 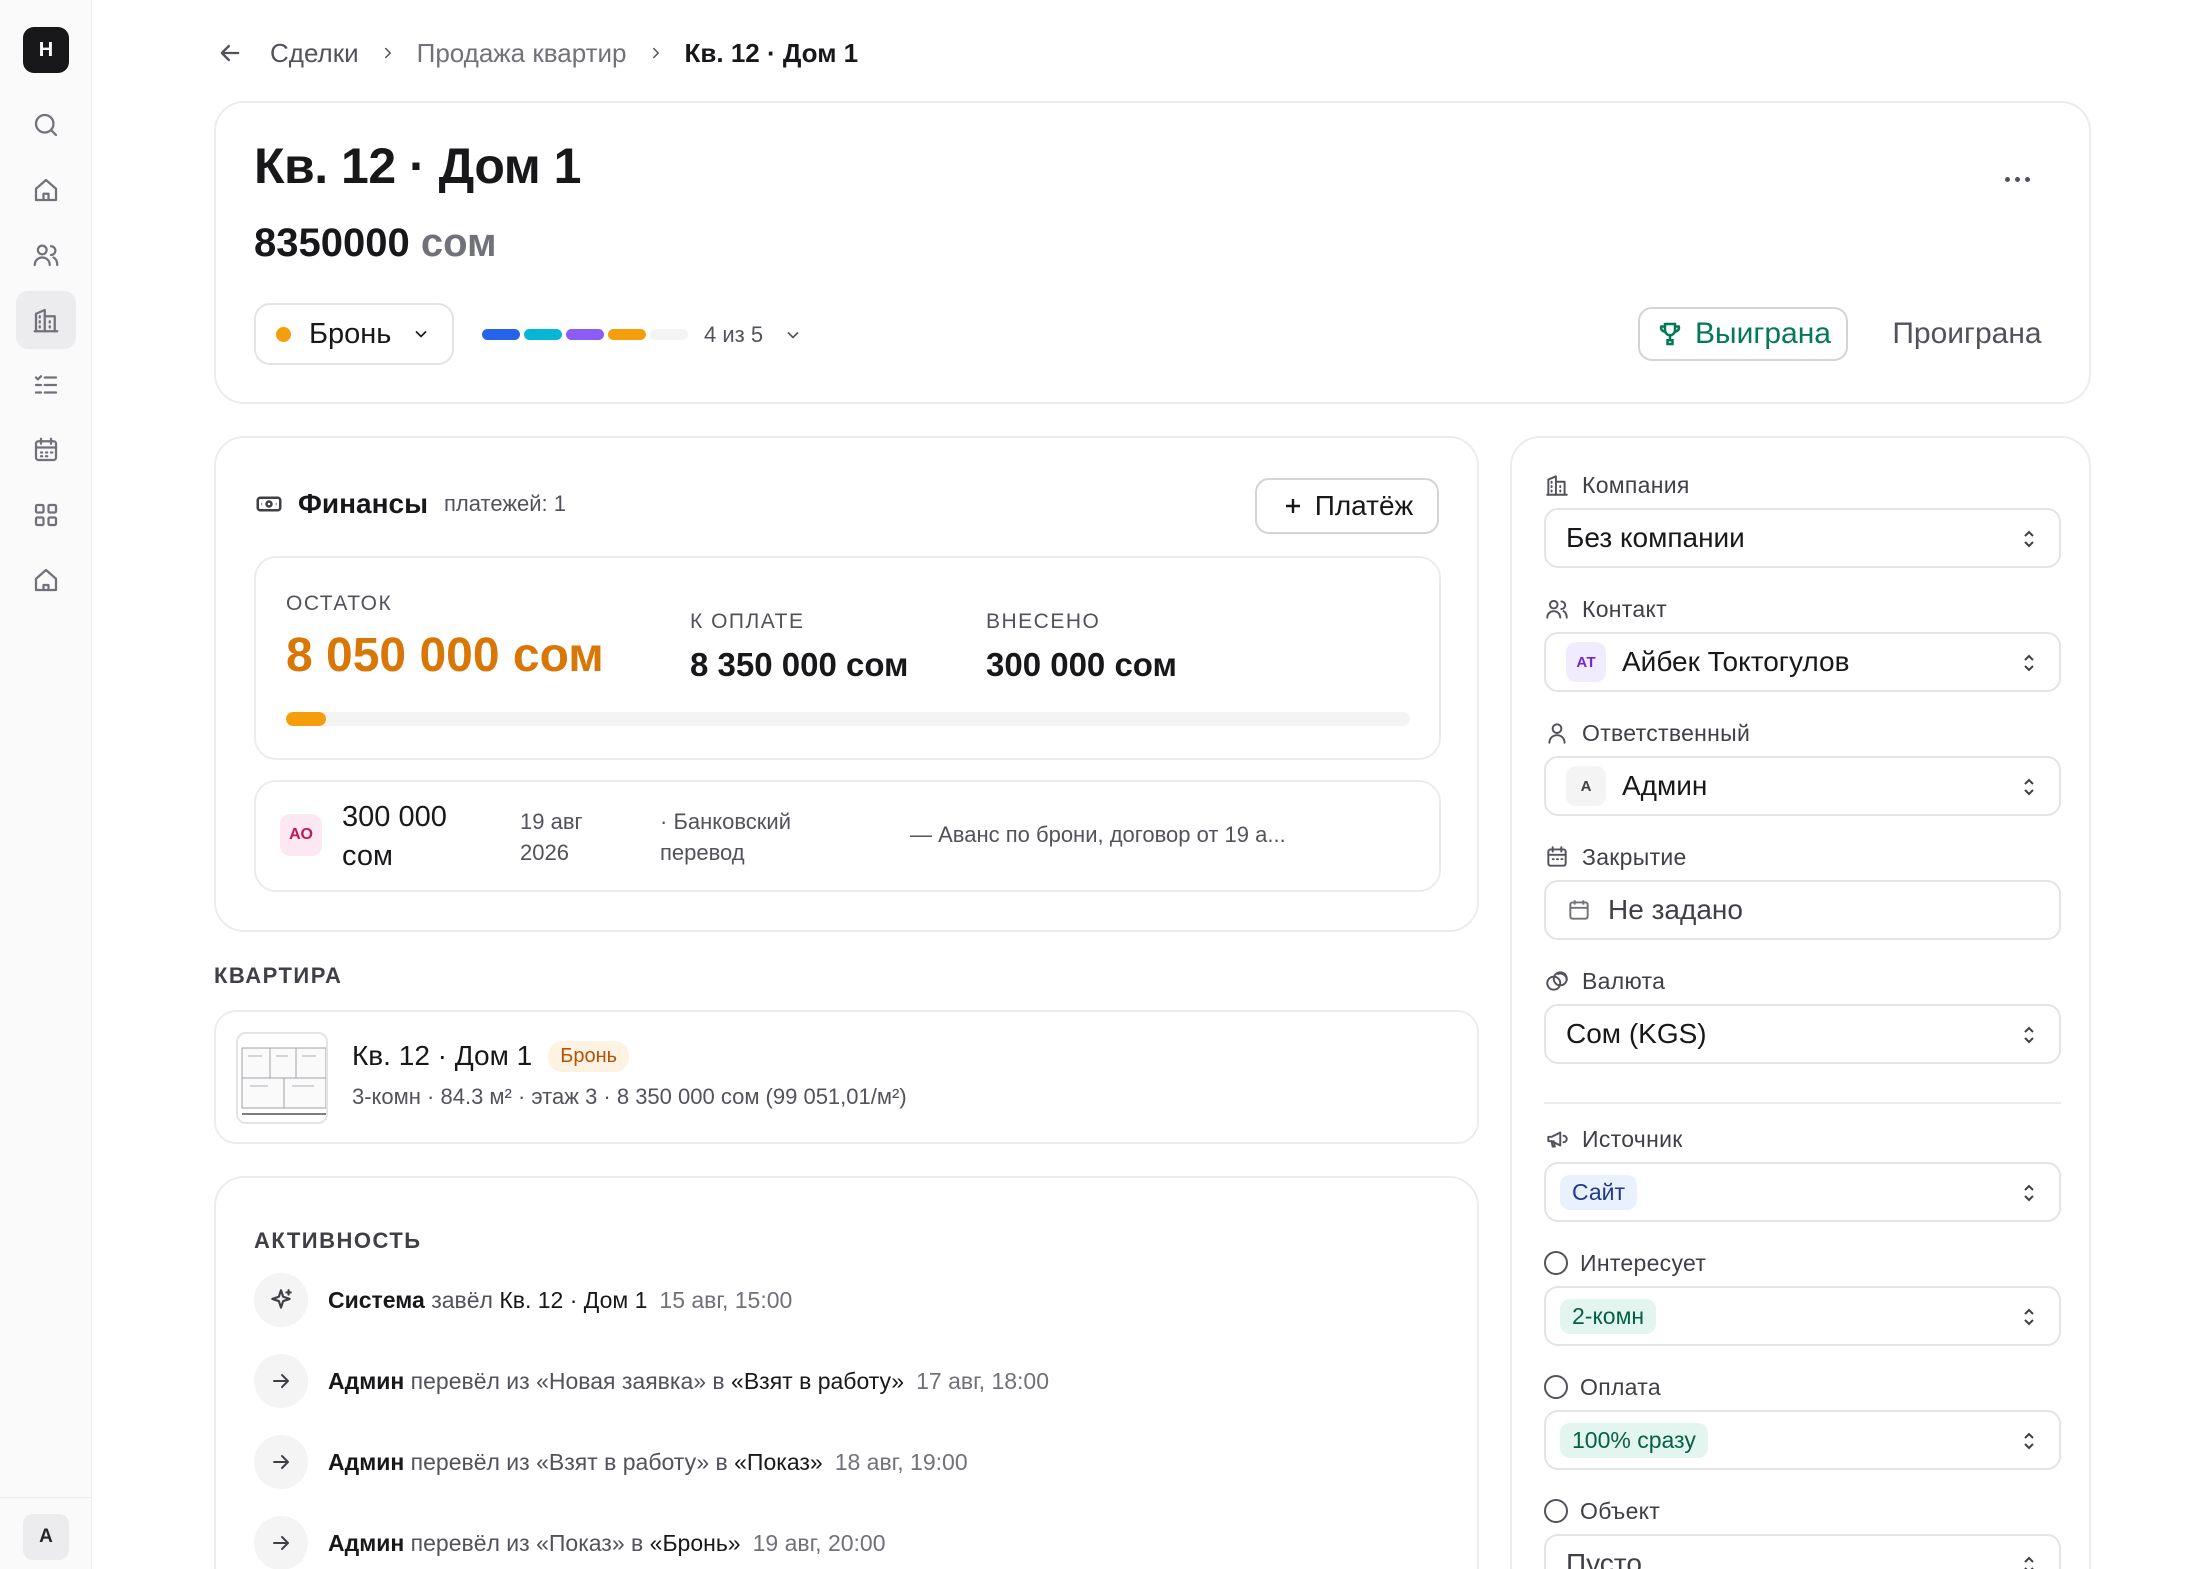 What do you see at coordinates (269, 504) in the screenshot?
I see `money-icon` at bounding box center [269, 504].